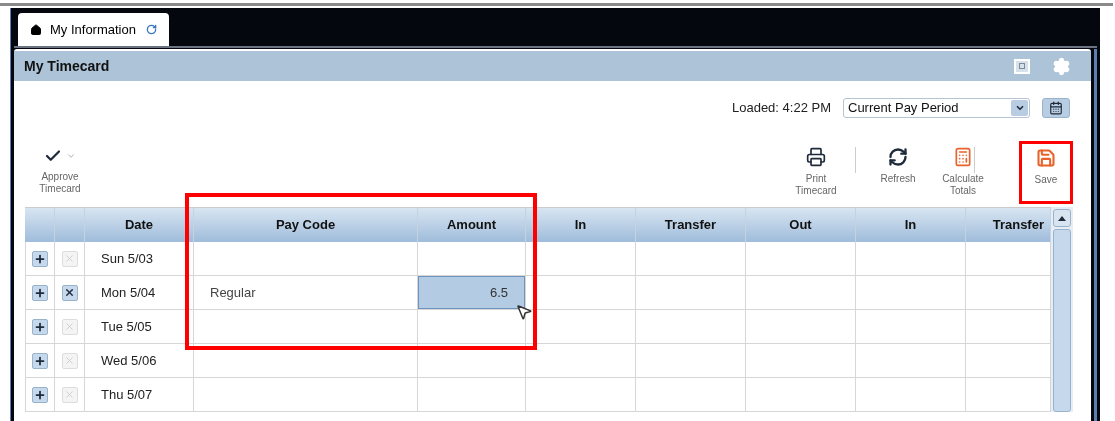  Describe the element at coordinates (233, 292) in the screenshot. I see `pay-code-cell-text: Regular` at that location.